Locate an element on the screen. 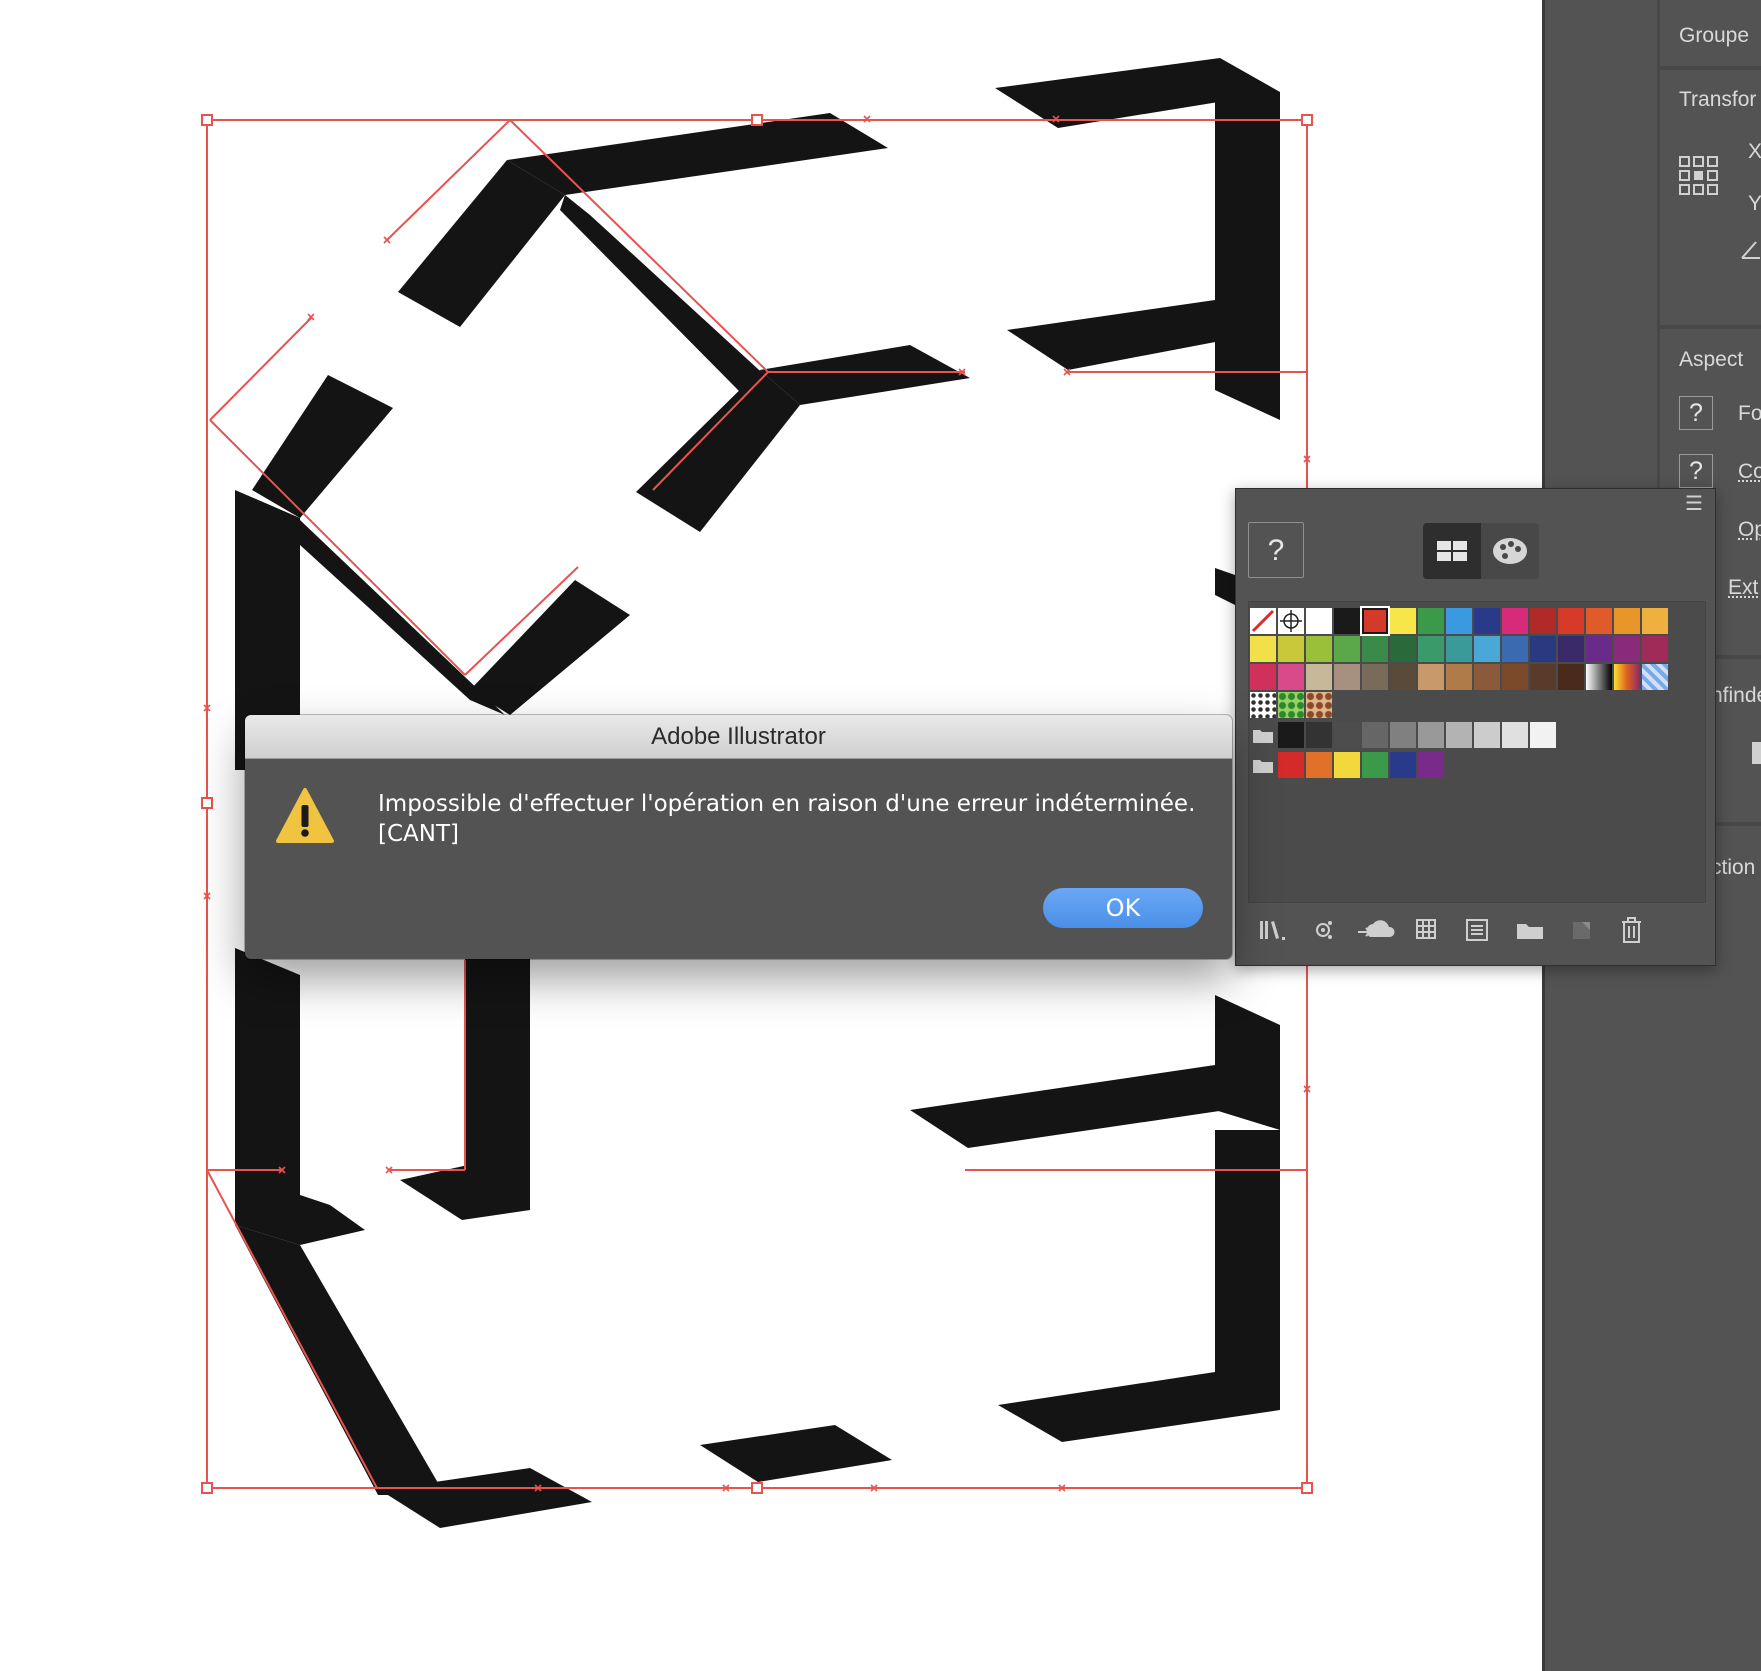 The image size is (1761, 1671). ok-button: OK is located at coordinates (1123, 908).